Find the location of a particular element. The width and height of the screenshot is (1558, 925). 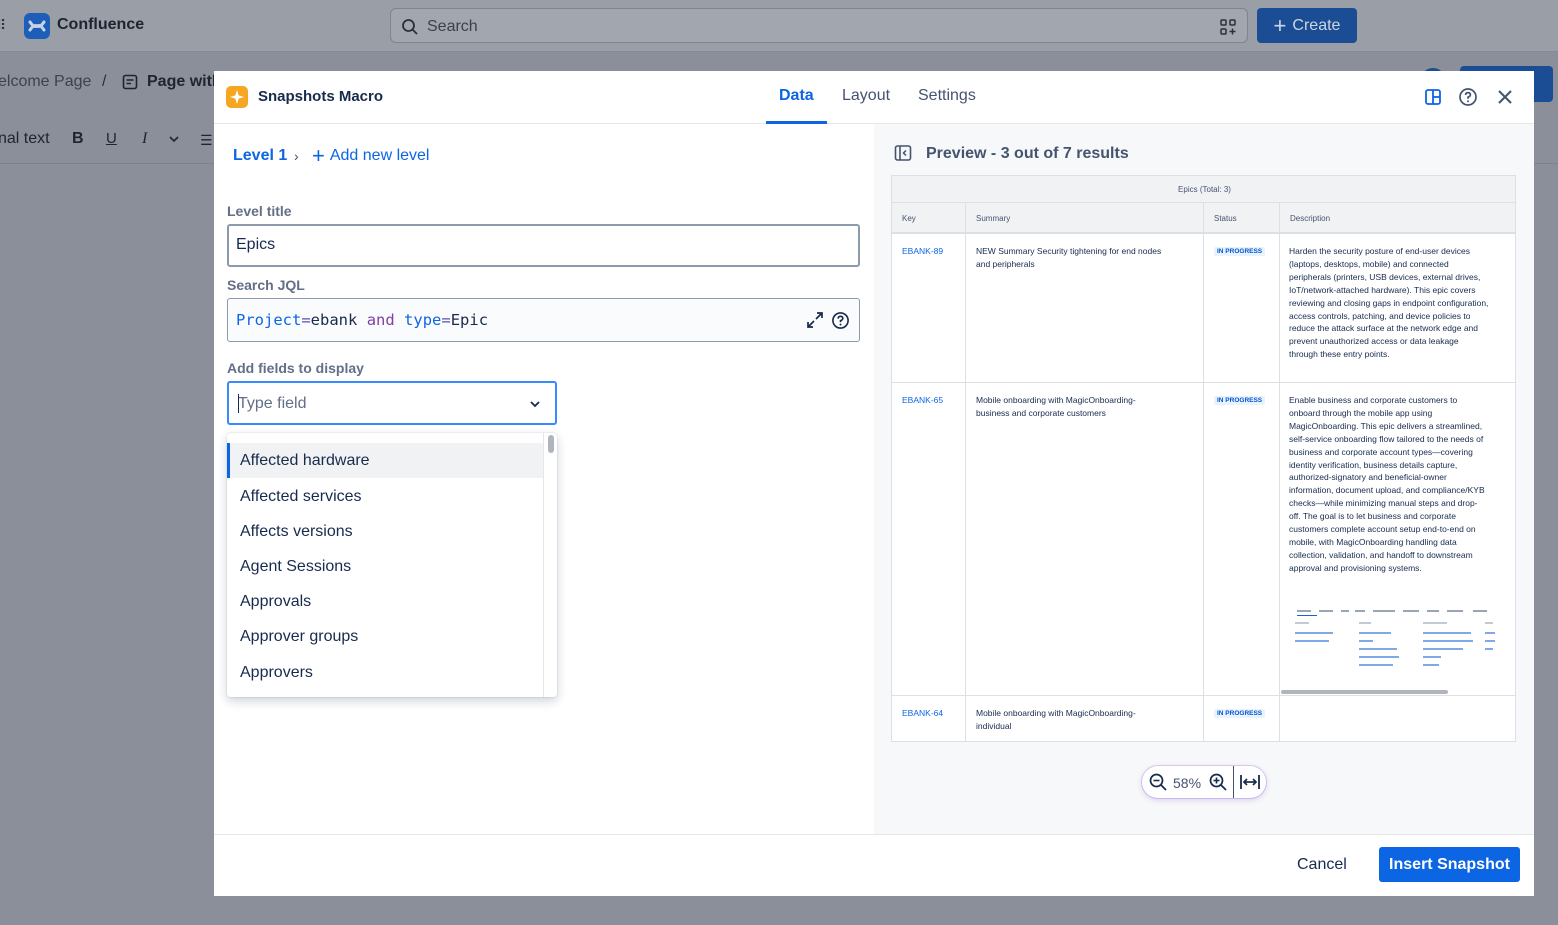

menu-scrollbar is located at coordinates (550, 565).